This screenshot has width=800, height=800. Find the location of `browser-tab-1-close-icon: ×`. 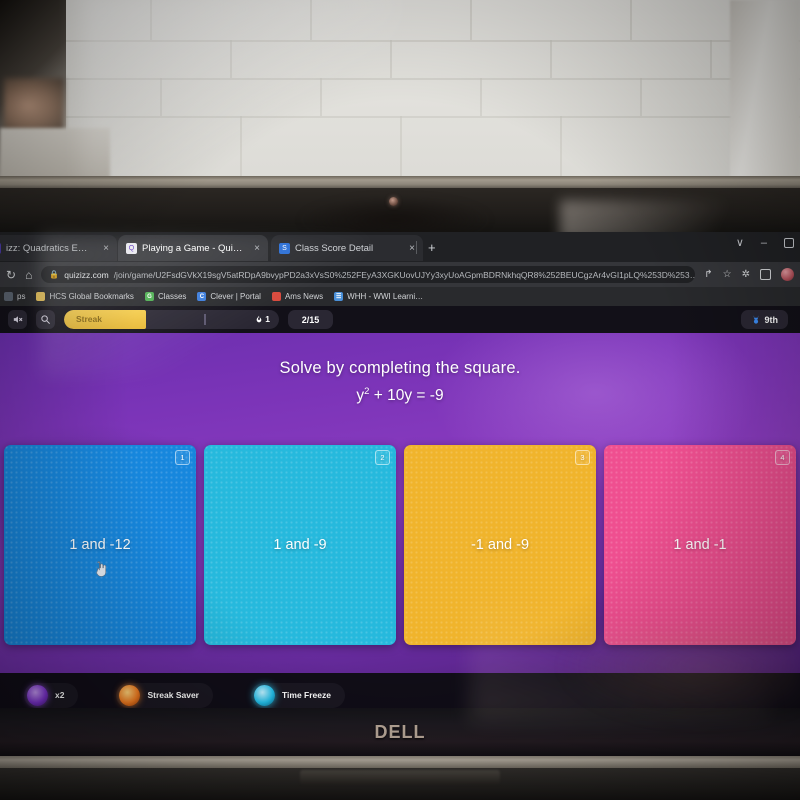

browser-tab-1-close-icon: × is located at coordinates (103, 248).